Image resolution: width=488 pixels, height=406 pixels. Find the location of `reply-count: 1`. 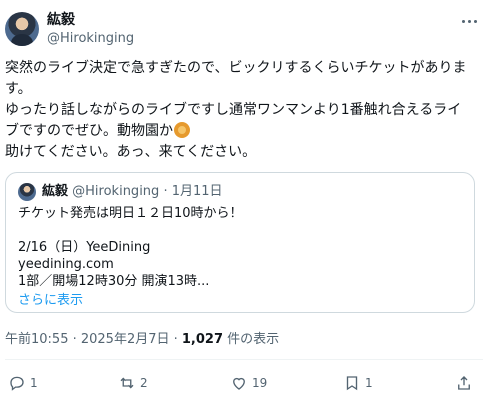

reply-count: 1 is located at coordinates (34, 383).